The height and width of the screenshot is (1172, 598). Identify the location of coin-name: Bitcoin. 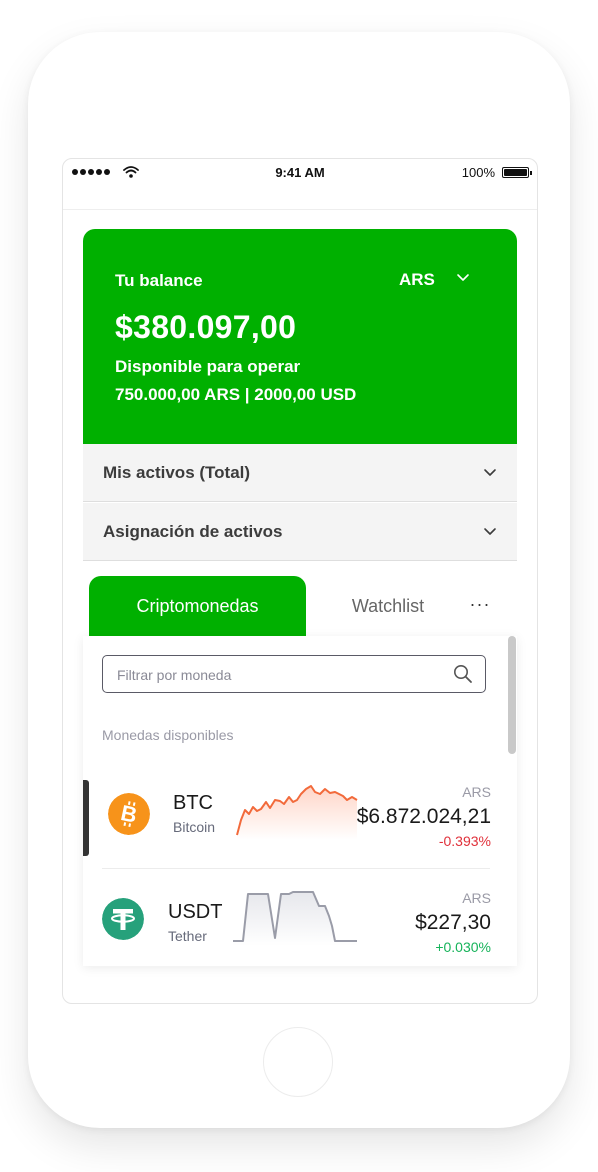
(194, 827).